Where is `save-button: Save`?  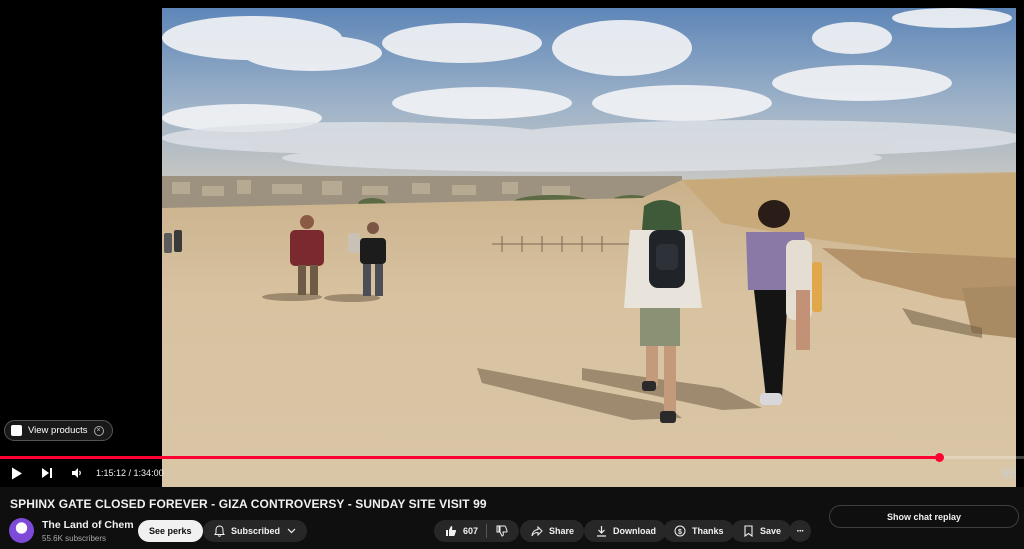 save-button: Save is located at coordinates (761, 531).